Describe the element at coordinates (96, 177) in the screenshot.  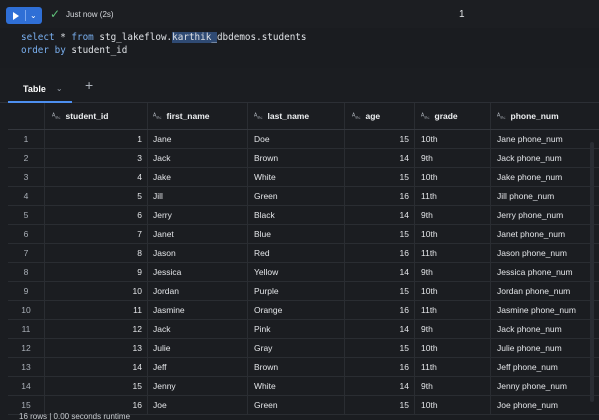
I see `cell-student-id: 4` at that location.